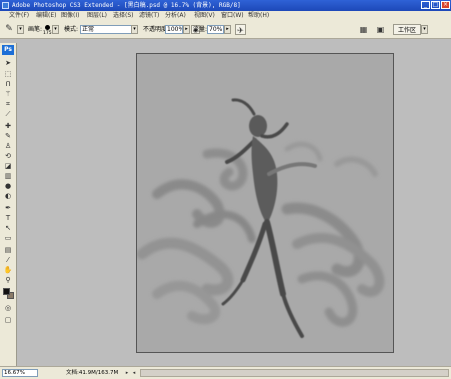  Describe the element at coordinates (363, 29) in the screenshot. I see `brushes-palette-icon: ▦` at that location.